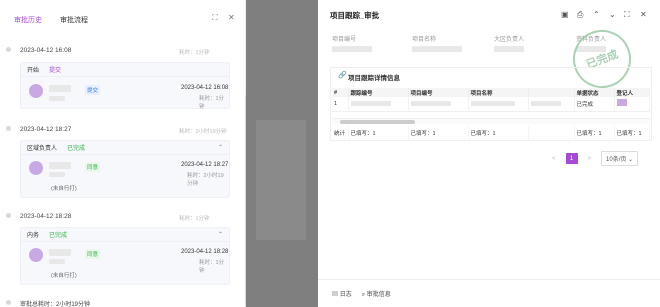 The image size is (660, 307). I want to click on node-status: 提交, so click(55, 71).